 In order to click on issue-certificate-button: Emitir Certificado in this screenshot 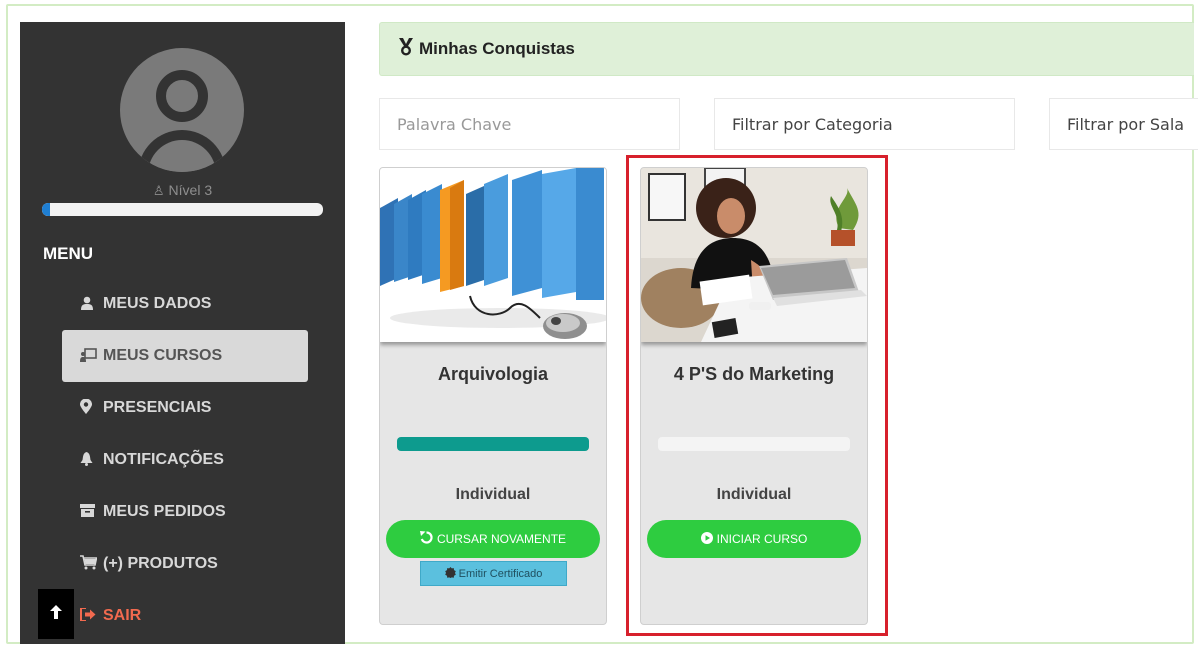, I will do `click(493, 573)`.